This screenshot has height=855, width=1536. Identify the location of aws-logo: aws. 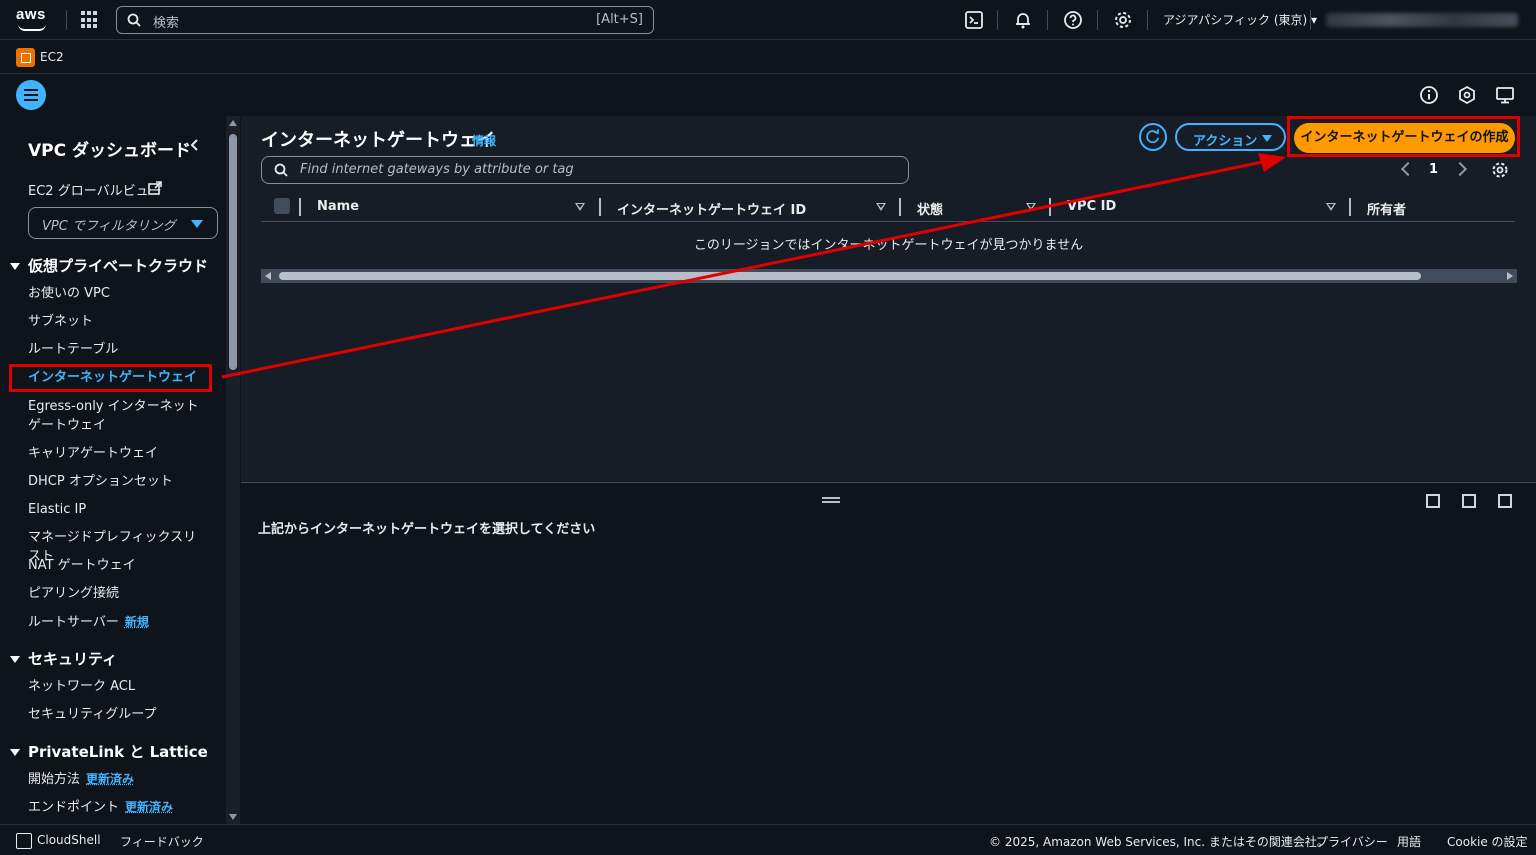
(33, 20).